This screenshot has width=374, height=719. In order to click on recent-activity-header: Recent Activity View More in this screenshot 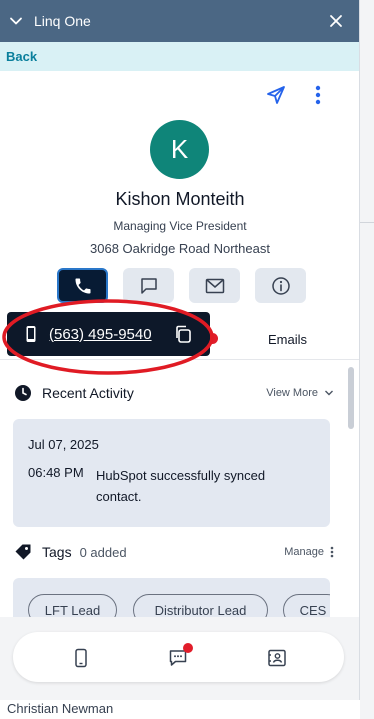, I will do `click(174, 393)`.